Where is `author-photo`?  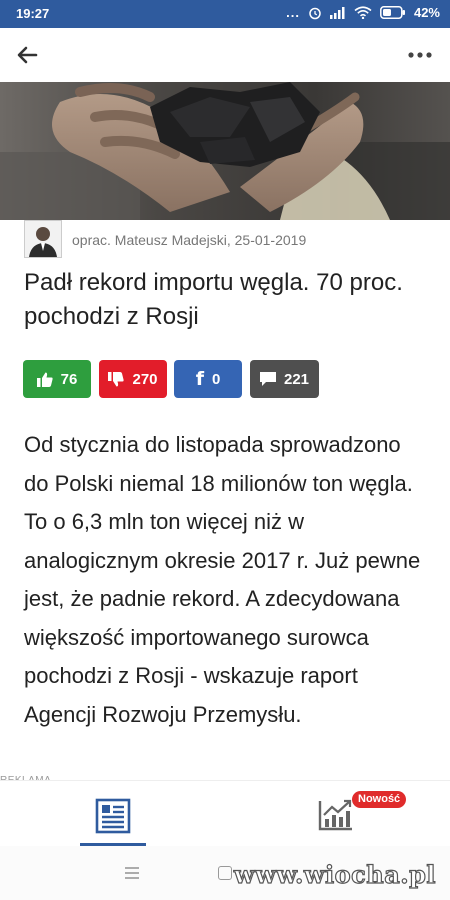 author-photo is located at coordinates (43, 239).